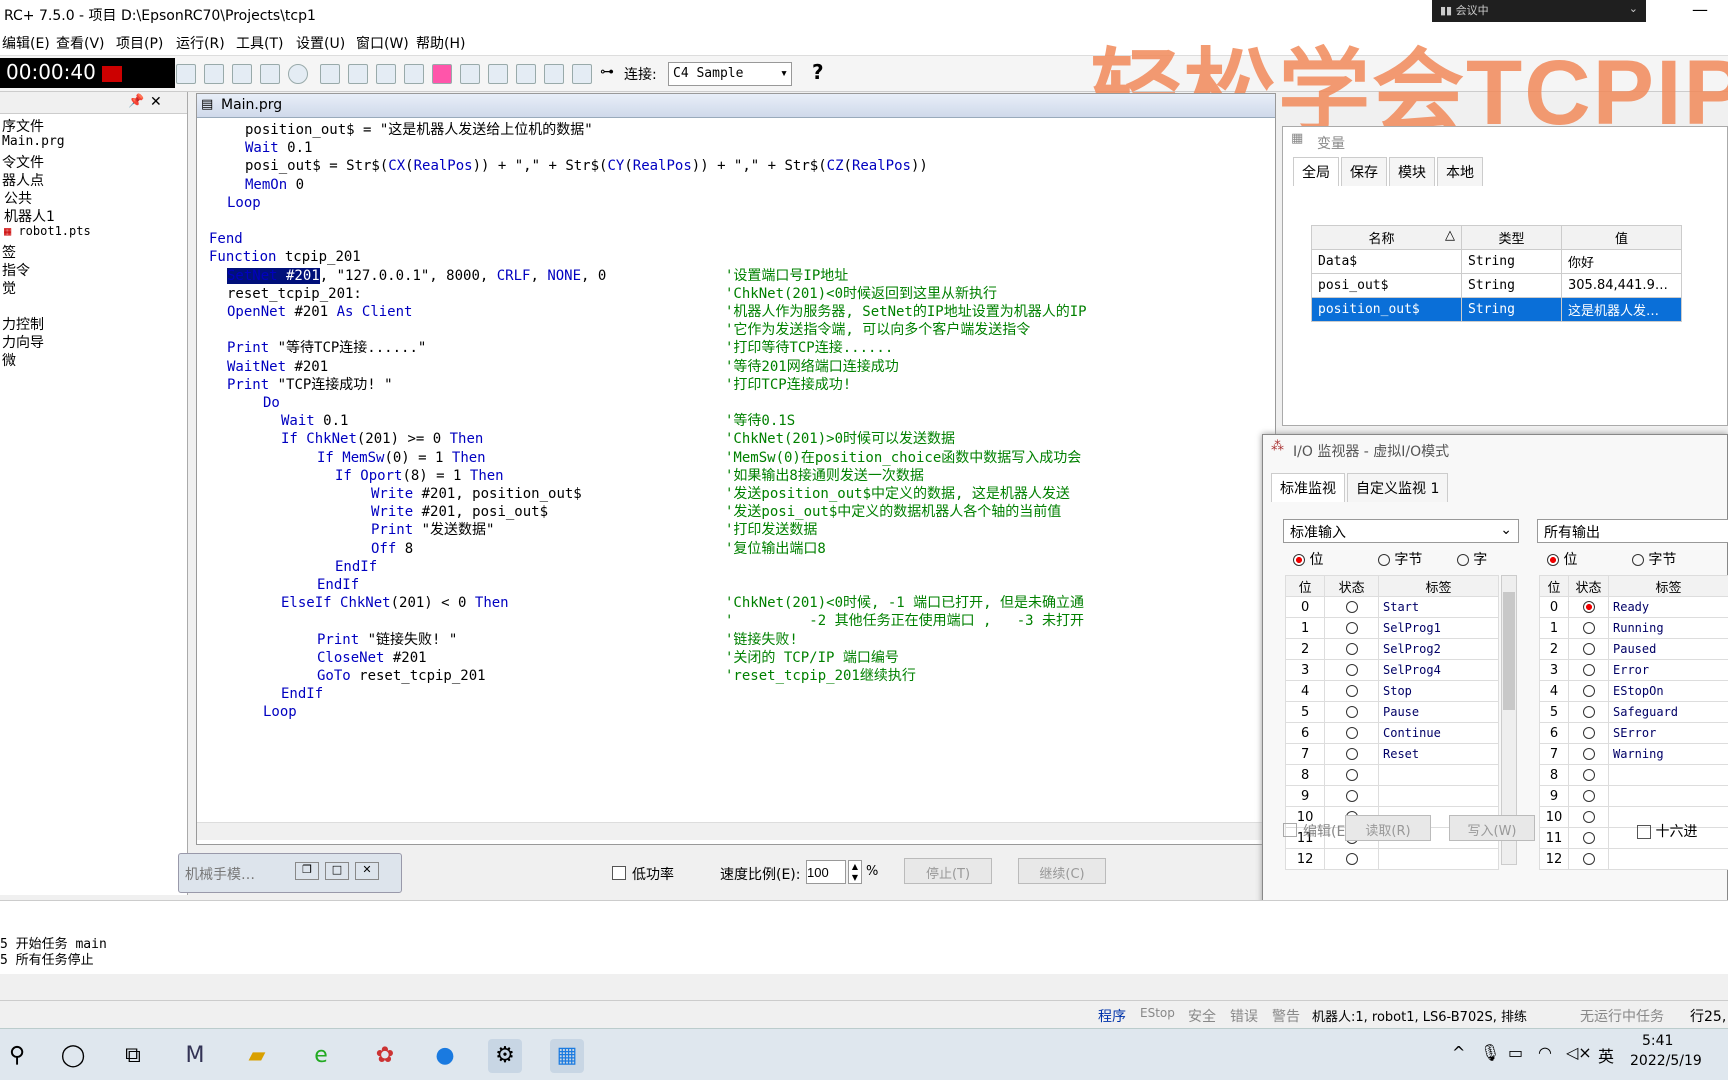 Image resolution: width=1728 pixels, height=1080 pixels. What do you see at coordinates (1391, 628) in the screenshot?
I see `table-row: 1 SelProg1` at bounding box center [1391, 628].